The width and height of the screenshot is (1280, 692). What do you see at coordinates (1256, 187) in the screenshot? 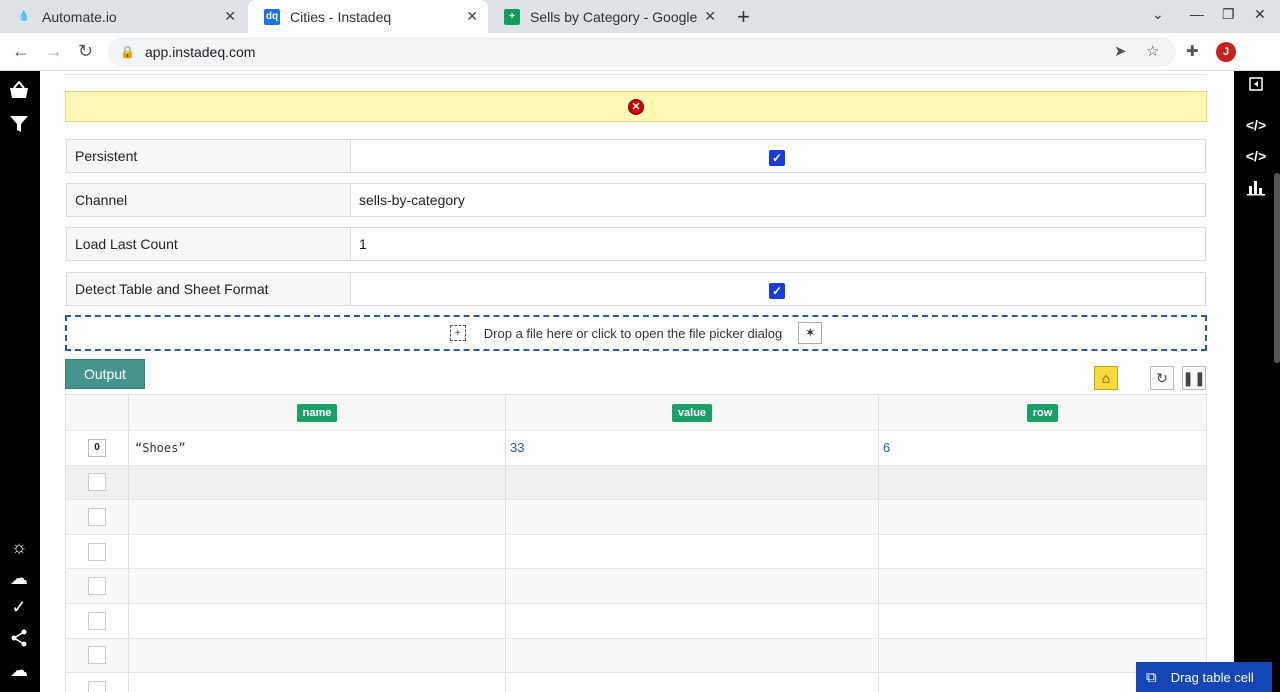
I see `bar-chart-icon` at bounding box center [1256, 187].